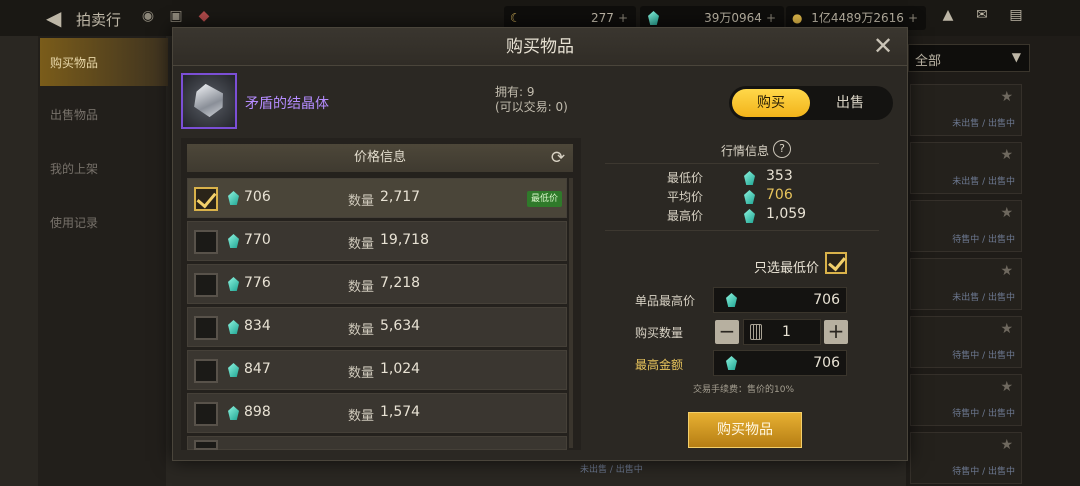 Image resolution: width=1080 pixels, height=486 pixels. Describe the element at coordinates (779, 195) in the screenshot. I see `avg-price-value: 706` at that location.